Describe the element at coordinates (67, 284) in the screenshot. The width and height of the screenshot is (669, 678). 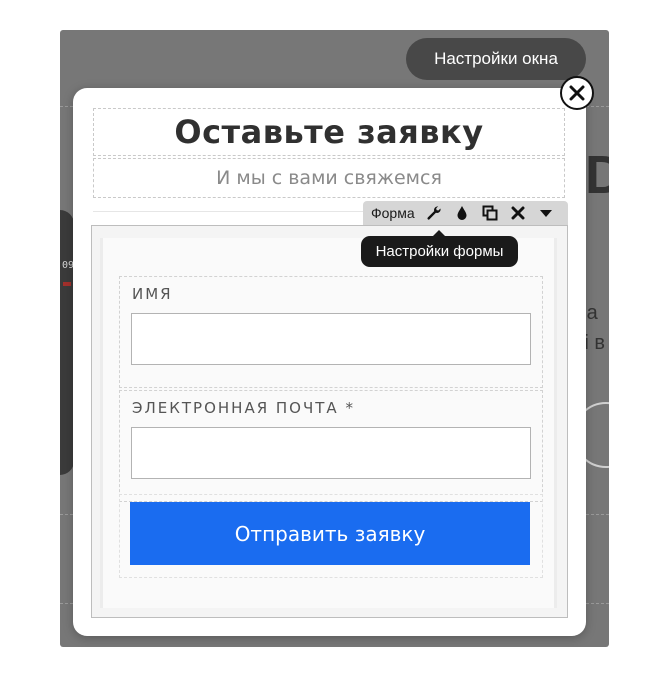
I see `background-device-accent` at that location.